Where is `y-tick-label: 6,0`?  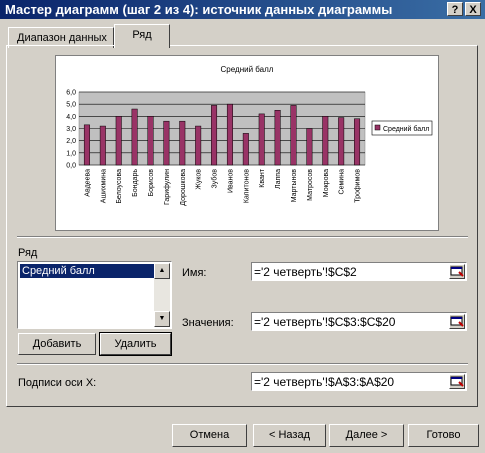 y-tick-label: 6,0 is located at coordinates (71, 93).